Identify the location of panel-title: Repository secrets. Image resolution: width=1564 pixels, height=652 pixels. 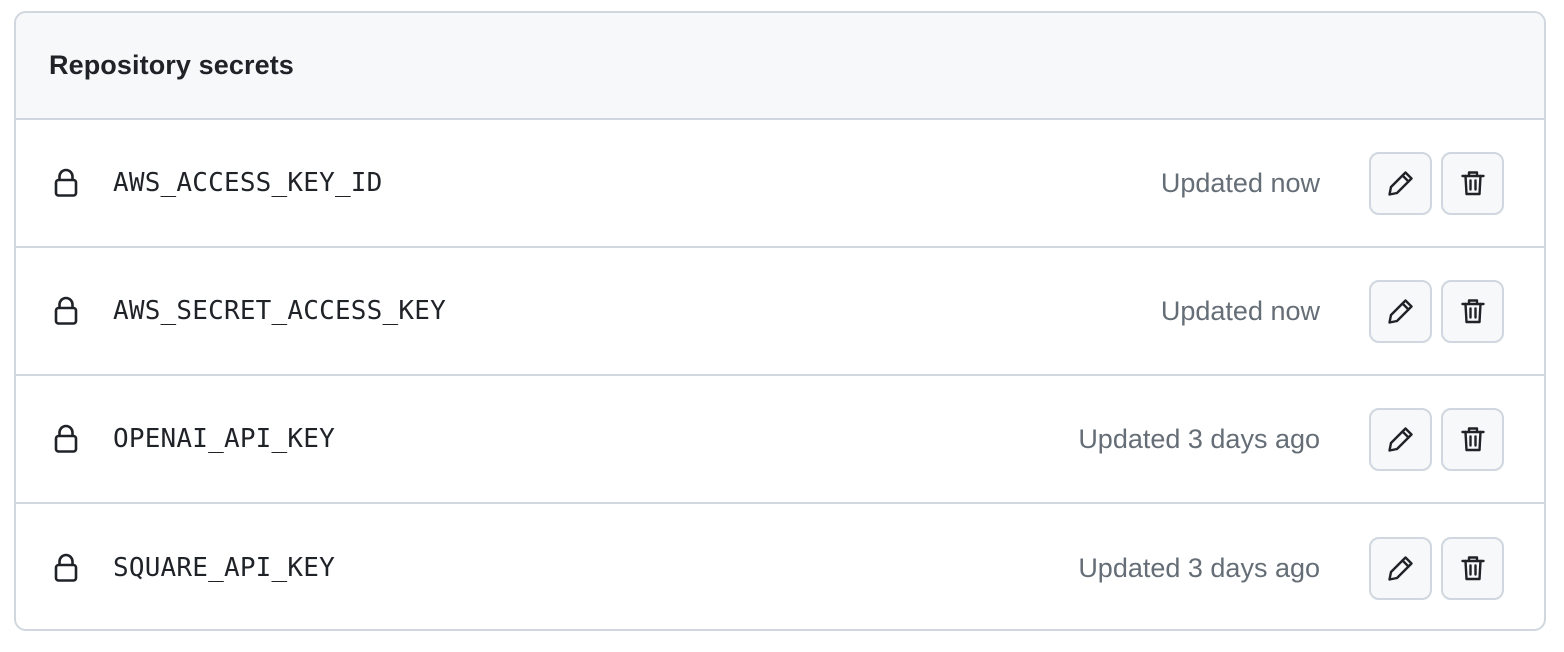
(171, 65).